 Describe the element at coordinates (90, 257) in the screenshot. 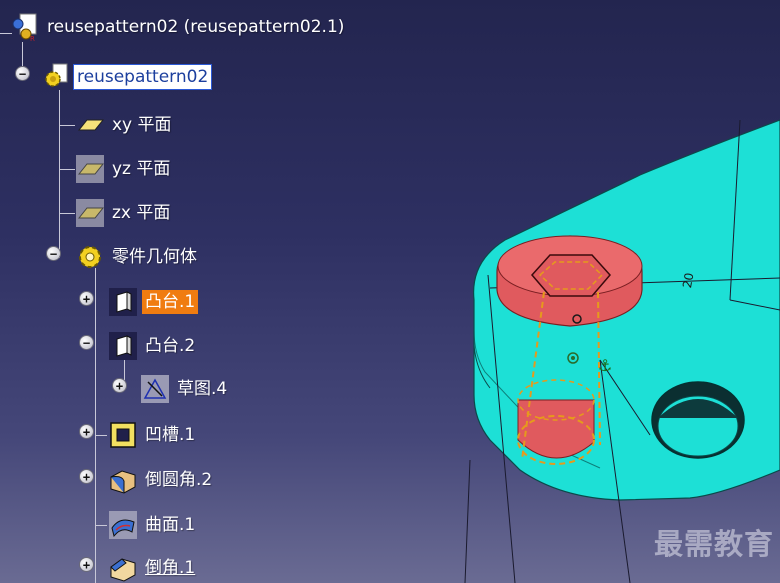

I see `part-body-gear-icon` at that location.